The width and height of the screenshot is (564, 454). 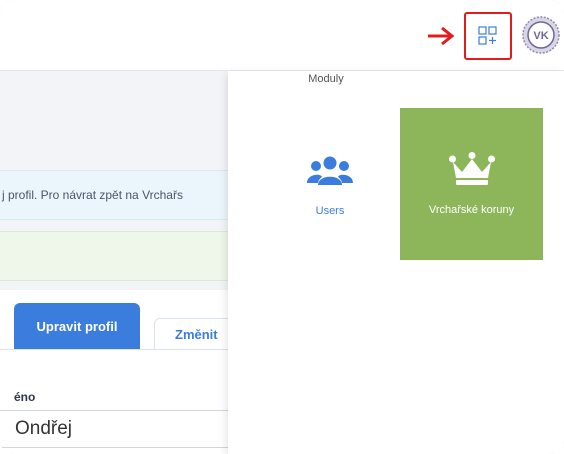 I want to click on module-vrcharske-koruny: Vrchařské koruny, so click(x=471, y=184).